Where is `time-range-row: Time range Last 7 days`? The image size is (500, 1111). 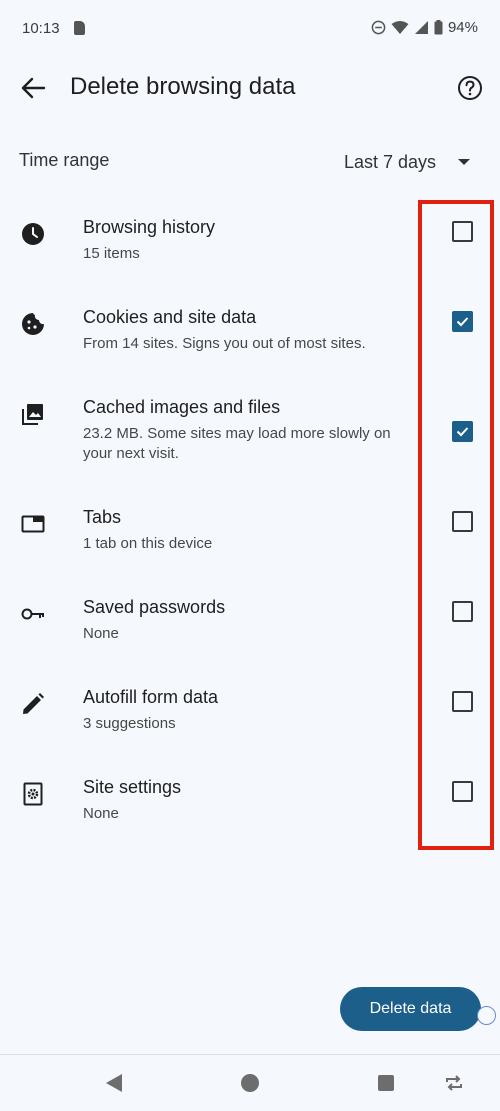 time-range-row: Time range Last 7 days is located at coordinates (250, 162).